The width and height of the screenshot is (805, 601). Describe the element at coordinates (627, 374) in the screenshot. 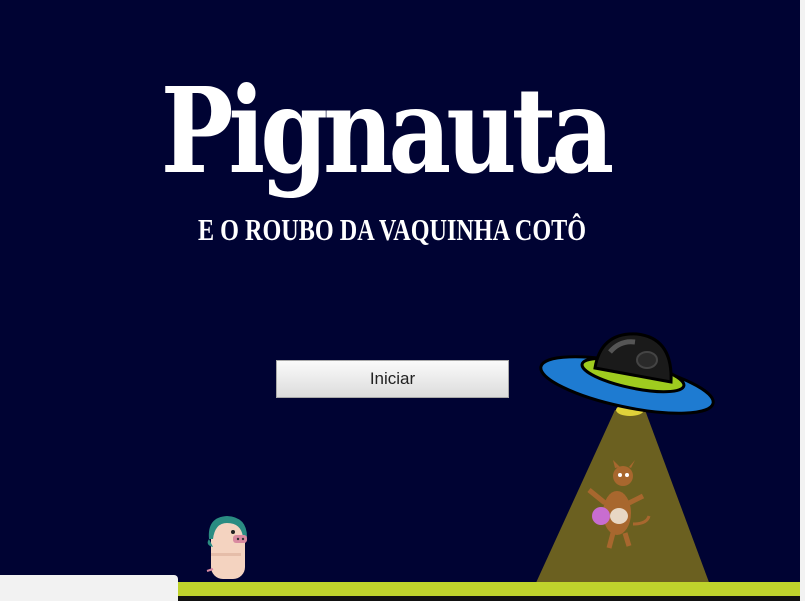

I see `ufo-icon` at that location.